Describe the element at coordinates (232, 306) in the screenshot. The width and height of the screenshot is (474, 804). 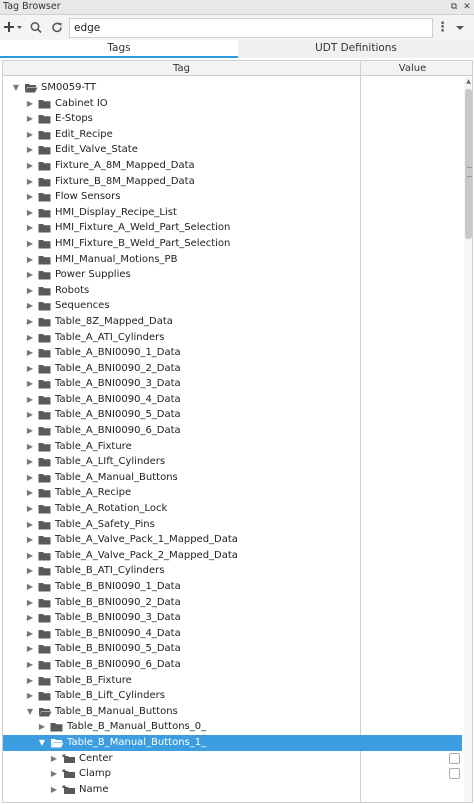
I see `tree-row: ▶ Sequences` at that location.